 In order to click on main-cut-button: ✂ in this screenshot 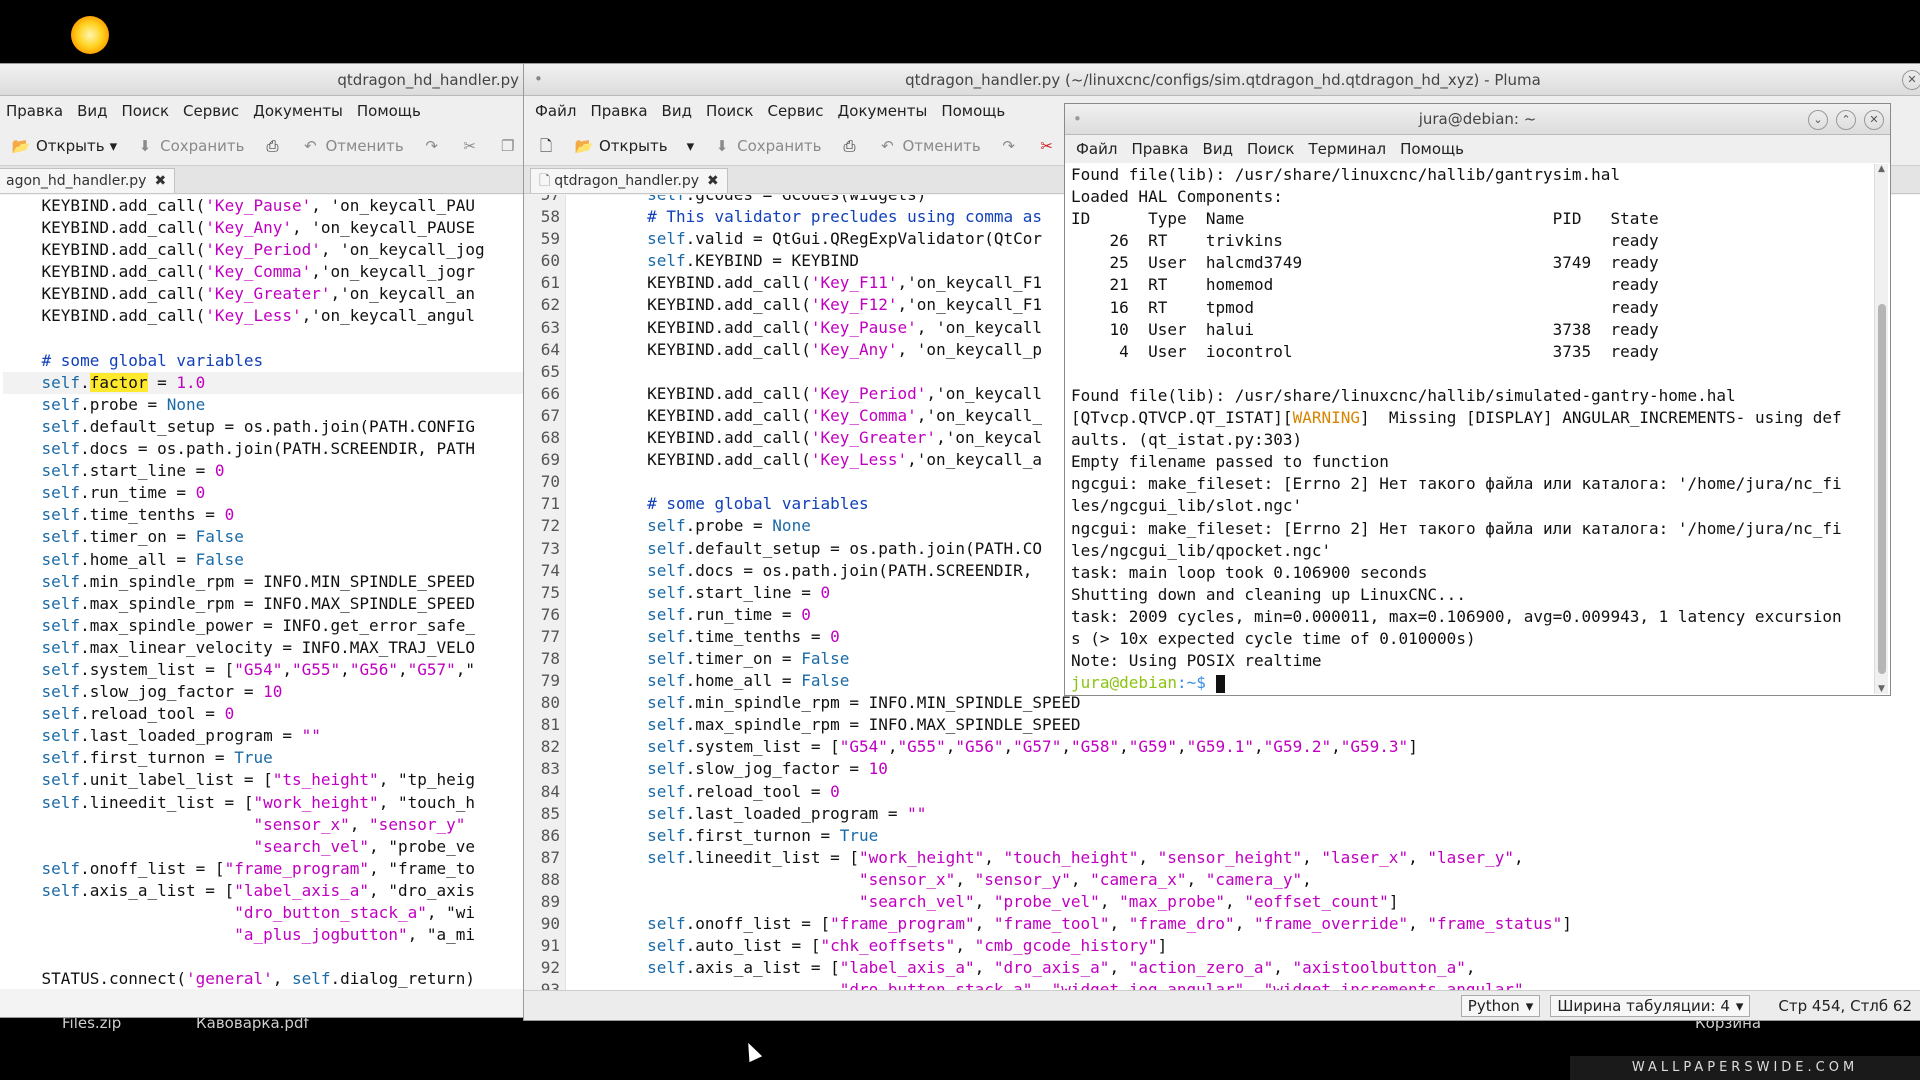, I will do `click(1047, 146)`.